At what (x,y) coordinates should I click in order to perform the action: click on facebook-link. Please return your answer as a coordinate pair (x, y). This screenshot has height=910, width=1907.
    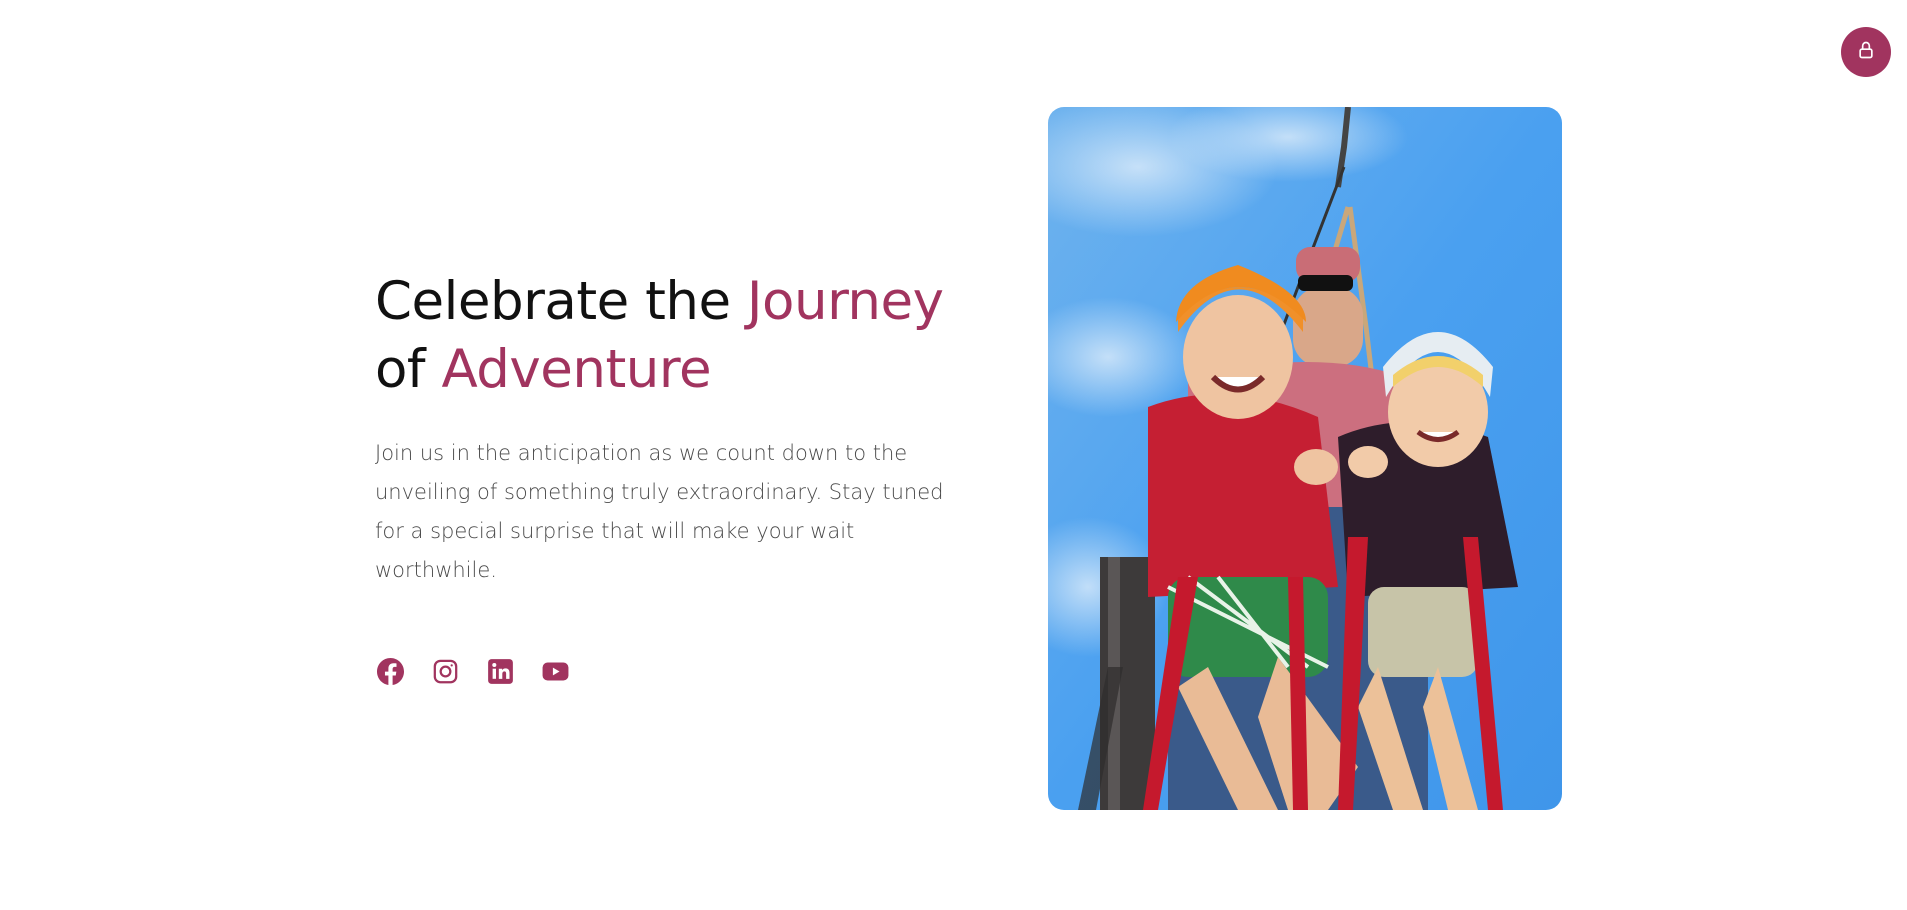
    Looking at the image, I should click on (390, 673).